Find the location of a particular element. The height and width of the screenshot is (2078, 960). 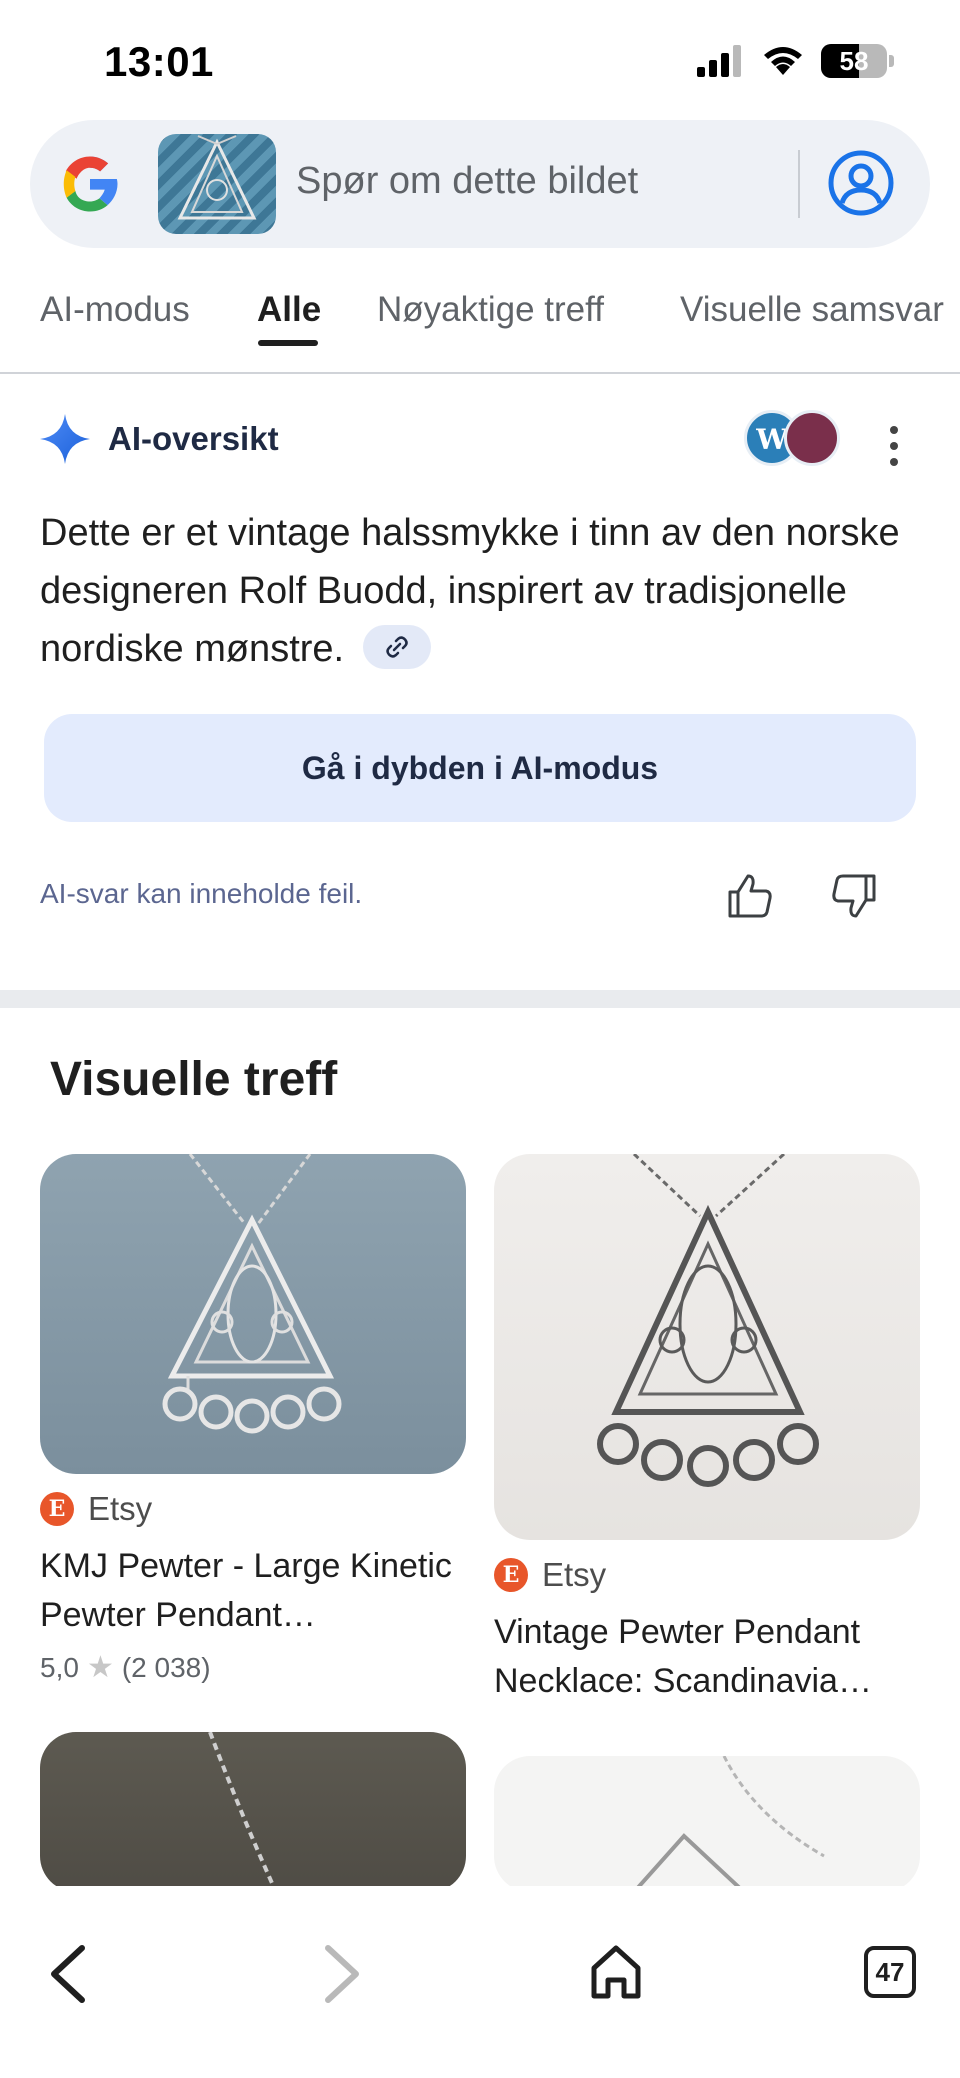

thumbs-down-icon is located at coordinates (854, 896).